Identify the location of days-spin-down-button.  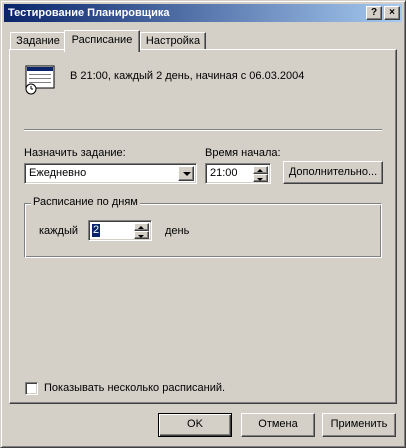
(141, 235).